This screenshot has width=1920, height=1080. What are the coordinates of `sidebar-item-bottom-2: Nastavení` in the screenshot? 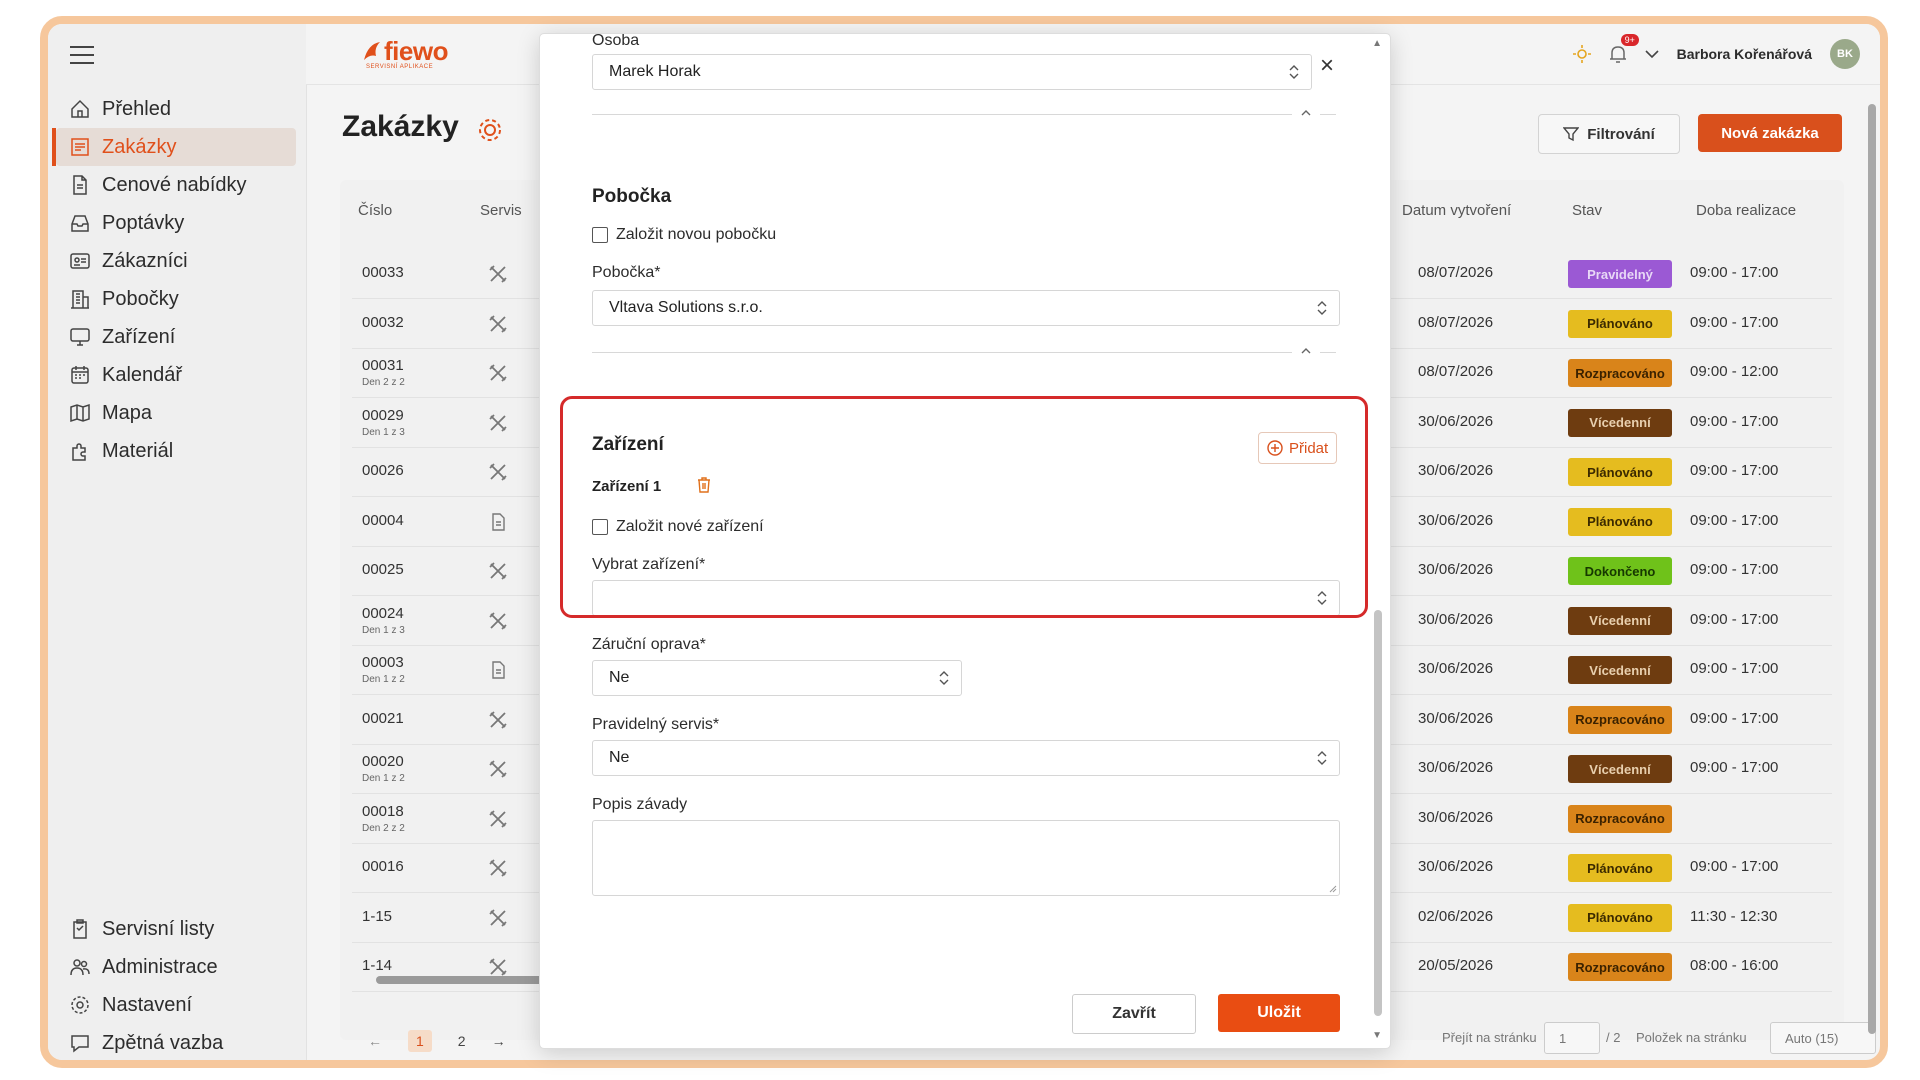 It's located at (176, 1005).